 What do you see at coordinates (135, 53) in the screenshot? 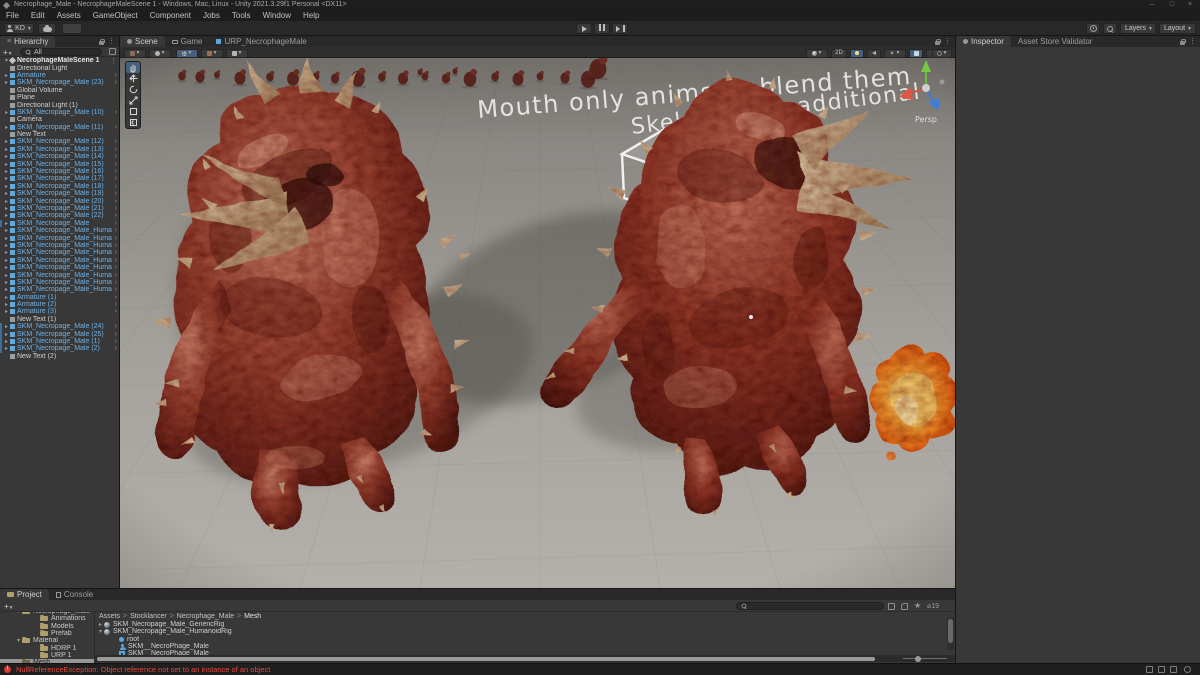
I see `tool-settings-dropdown: ▼` at bounding box center [135, 53].